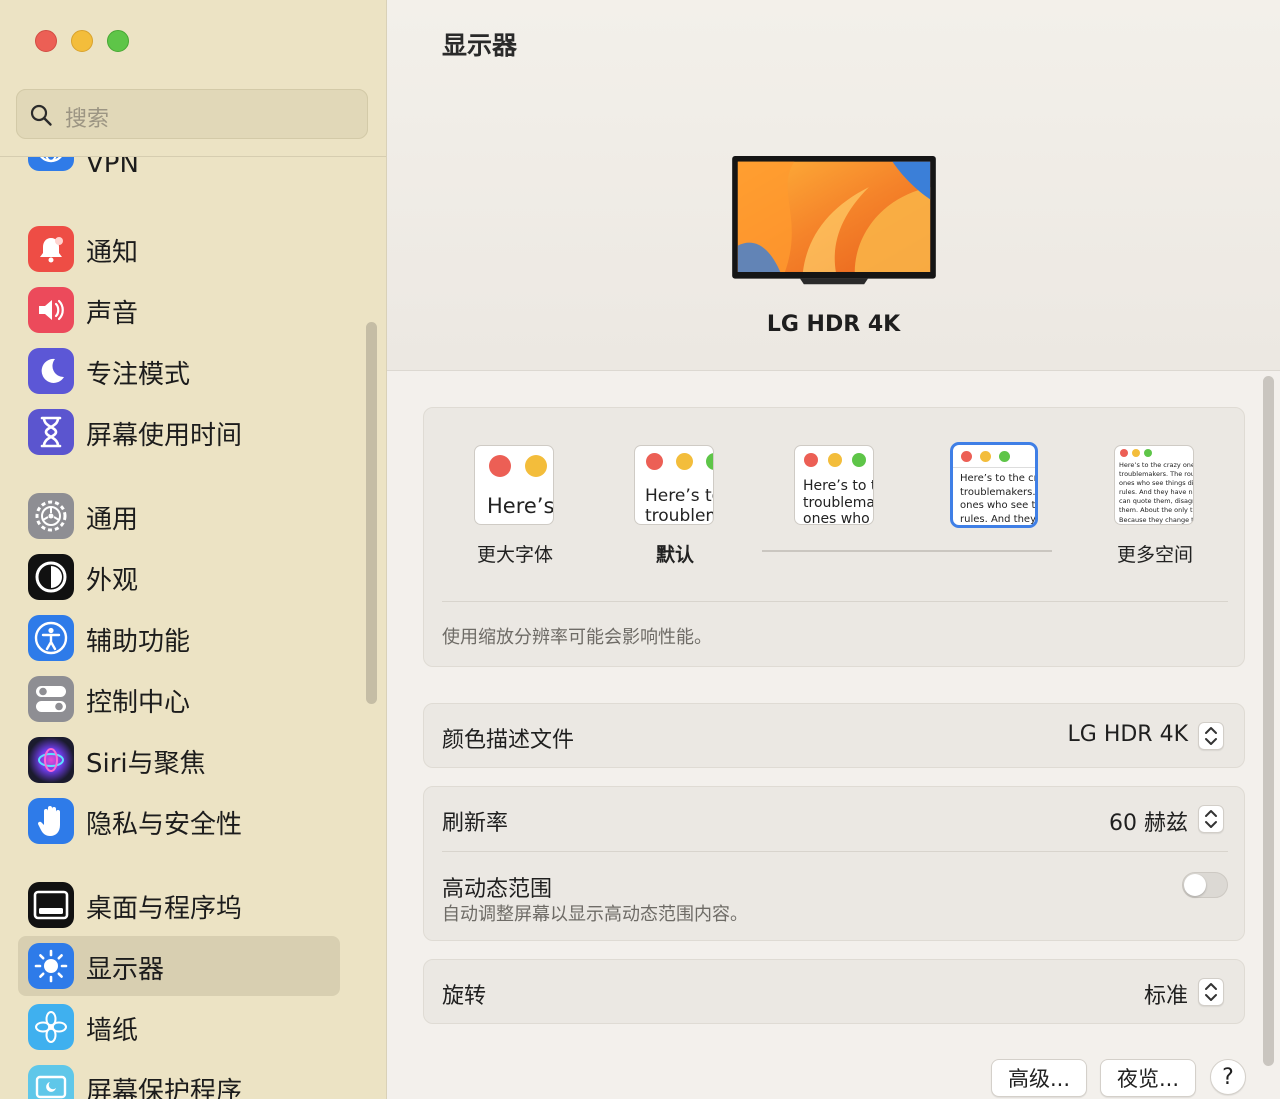 The height and width of the screenshot is (1099, 1280). I want to click on sidebar-item-label: 辅助功能, so click(138, 642).